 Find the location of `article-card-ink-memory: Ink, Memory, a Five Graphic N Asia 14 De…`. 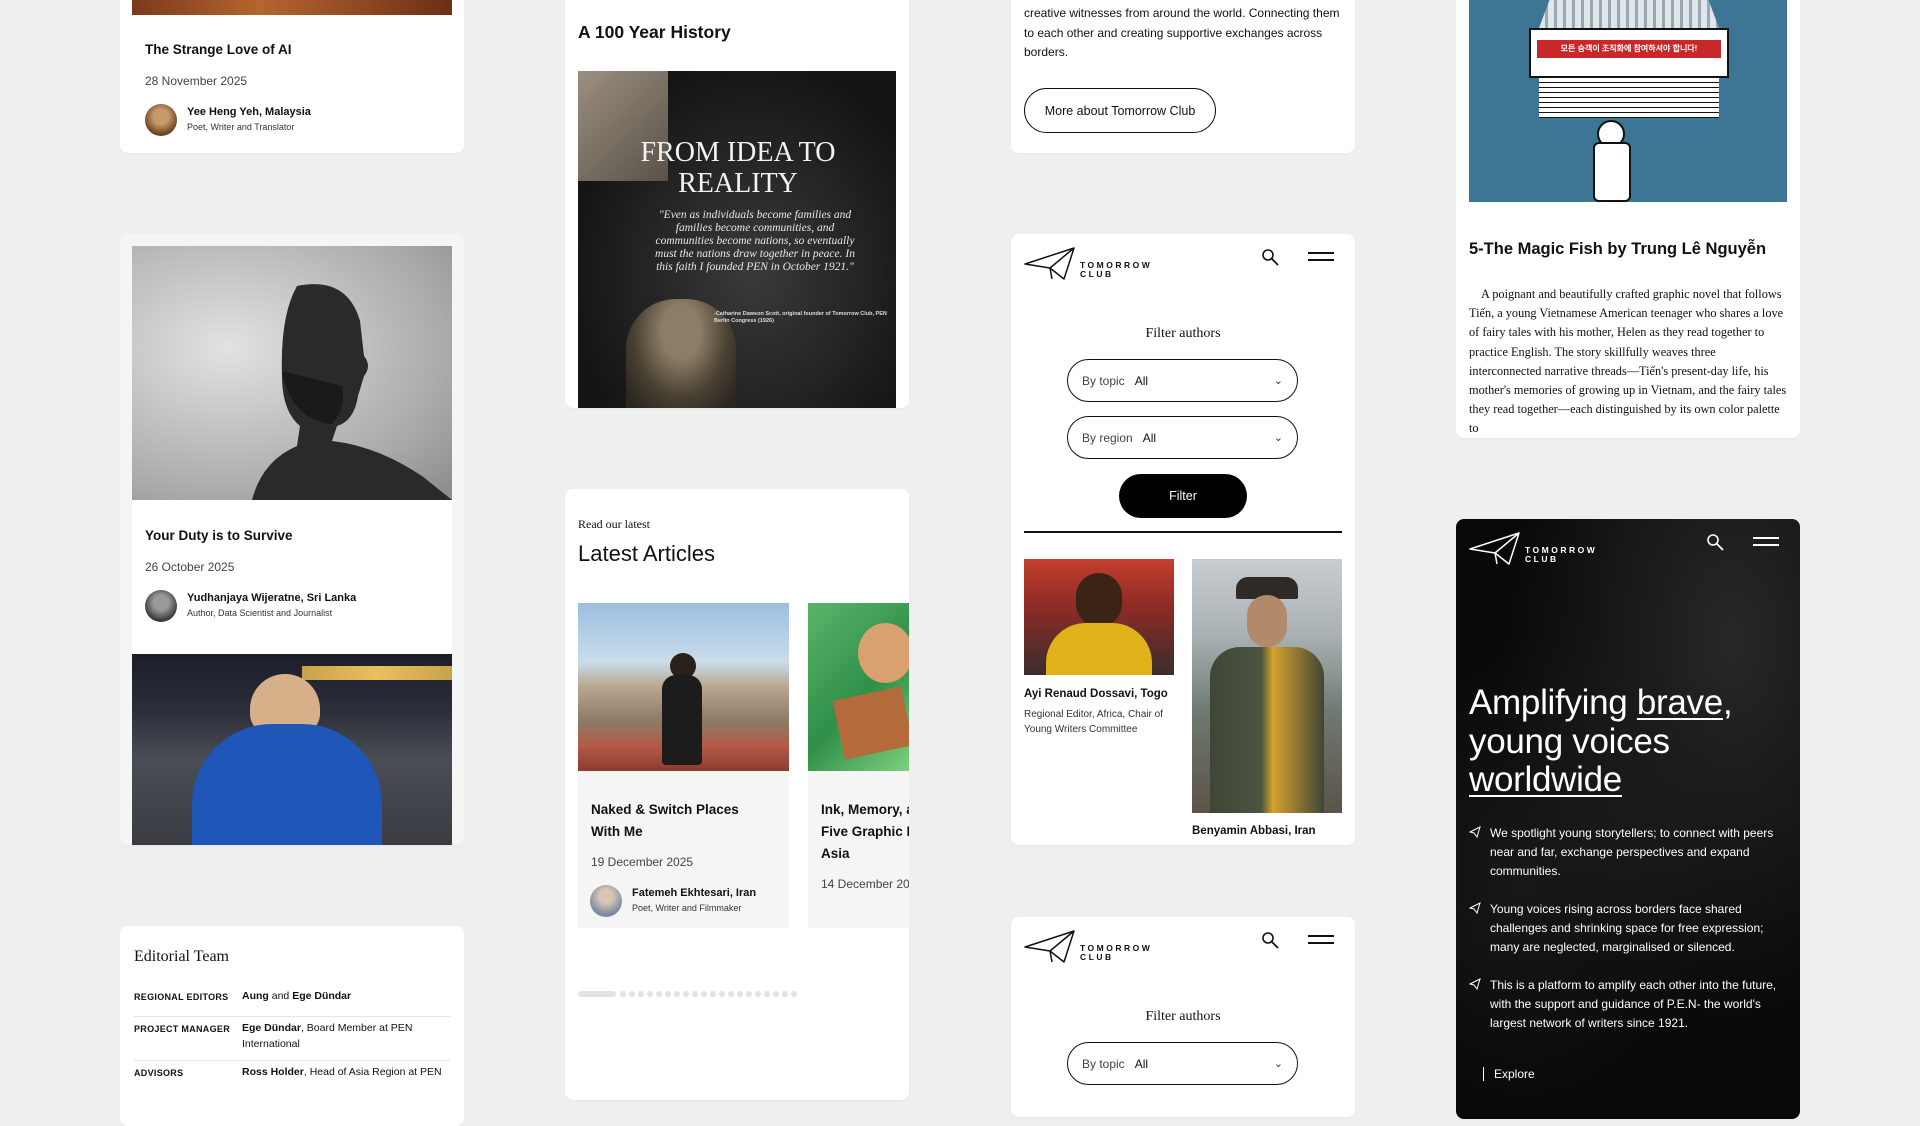

article-card-ink-memory: Ink, Memory, a Five Graphic N Asia 14 De… is located at coordinates (858, 765).